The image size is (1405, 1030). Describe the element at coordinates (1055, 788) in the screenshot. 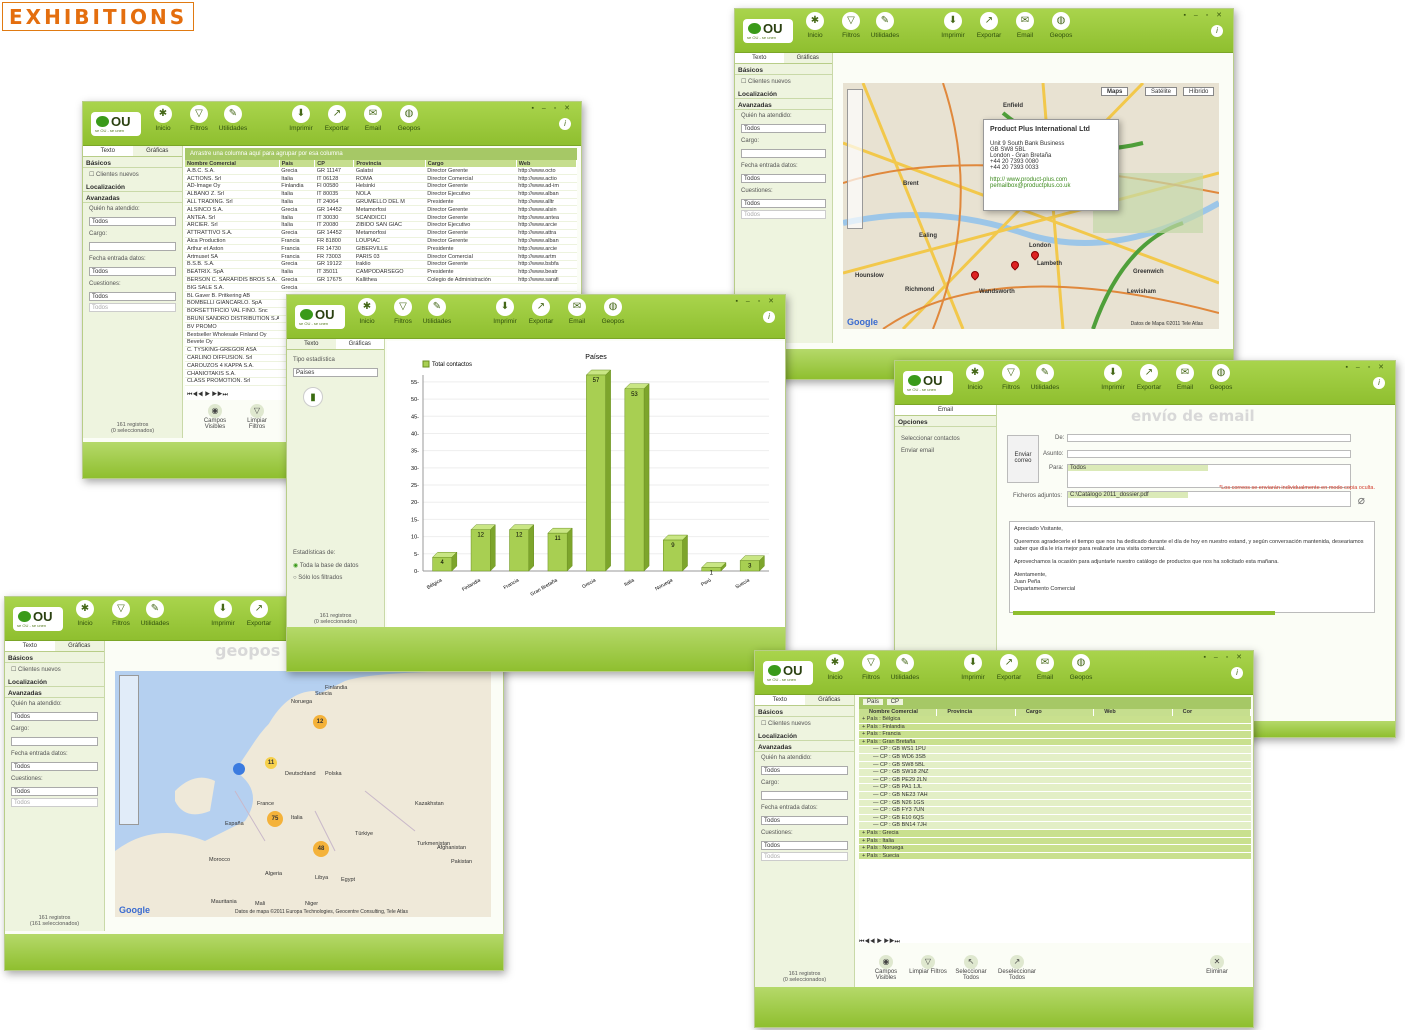

I see `group-row: — CP : GB PA1 1JL` at that location.